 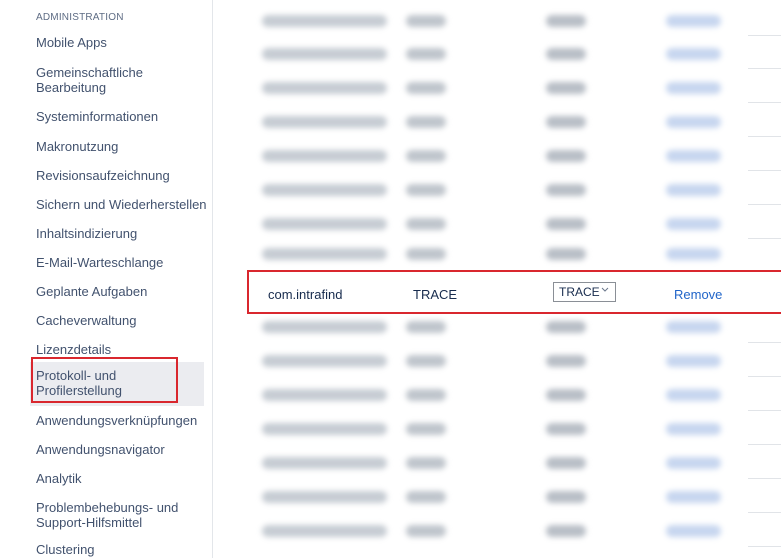 I want to click on logger-class-name: com.intrafind, so click(x=305, y=294).